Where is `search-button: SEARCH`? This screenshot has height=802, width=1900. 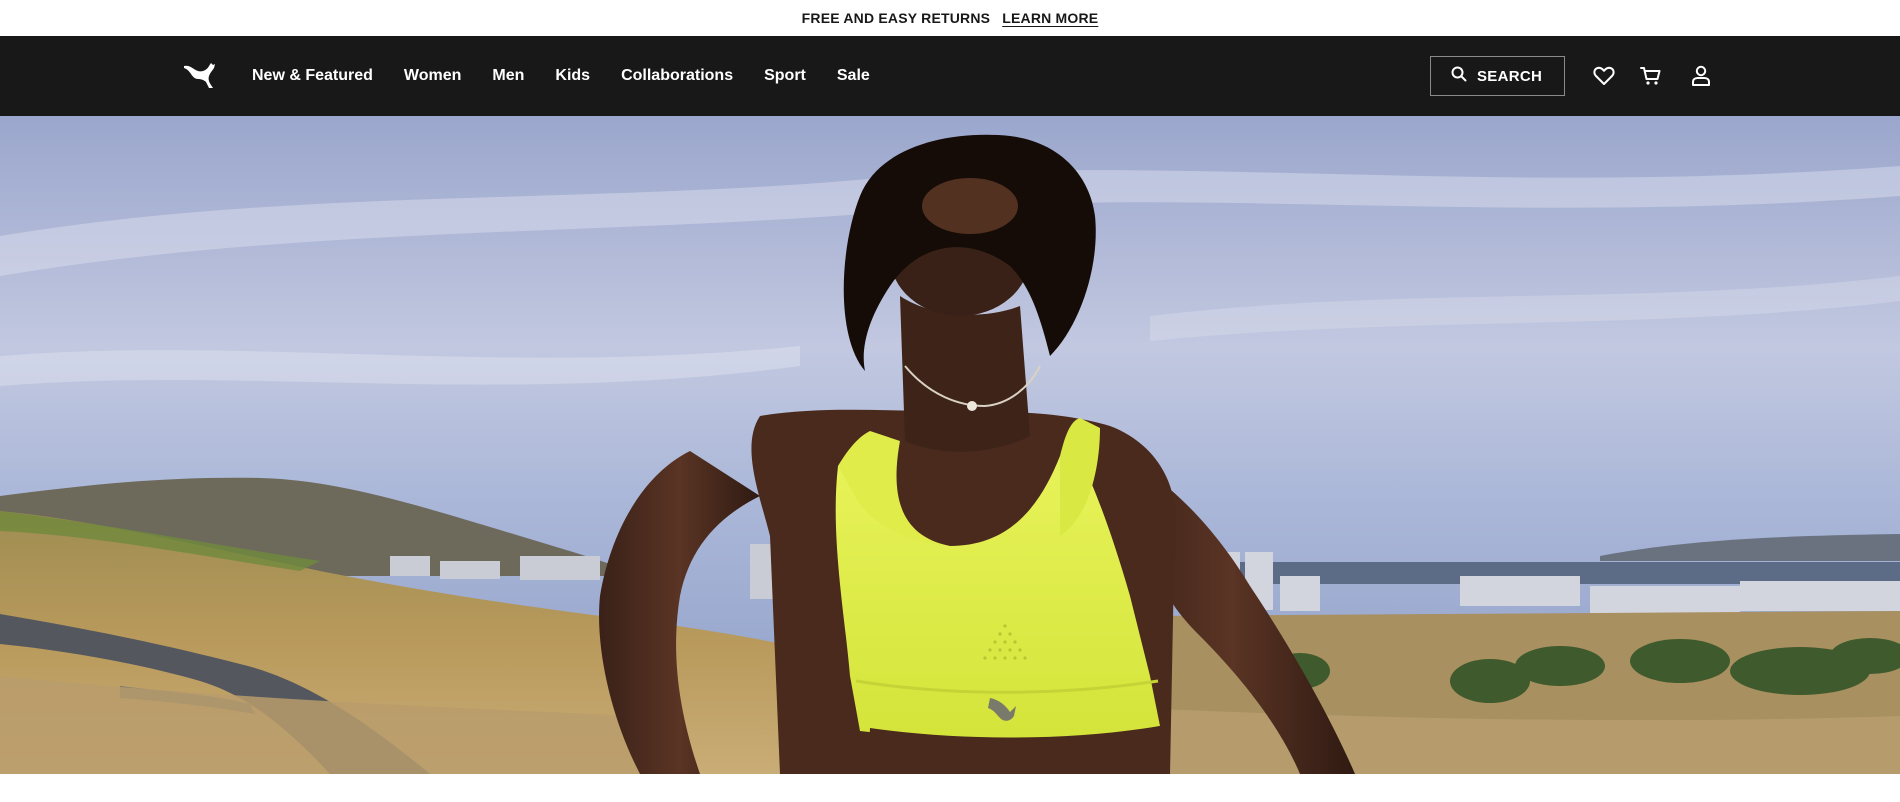 search-button: SEARCH is located at coordinates (1497, 76).